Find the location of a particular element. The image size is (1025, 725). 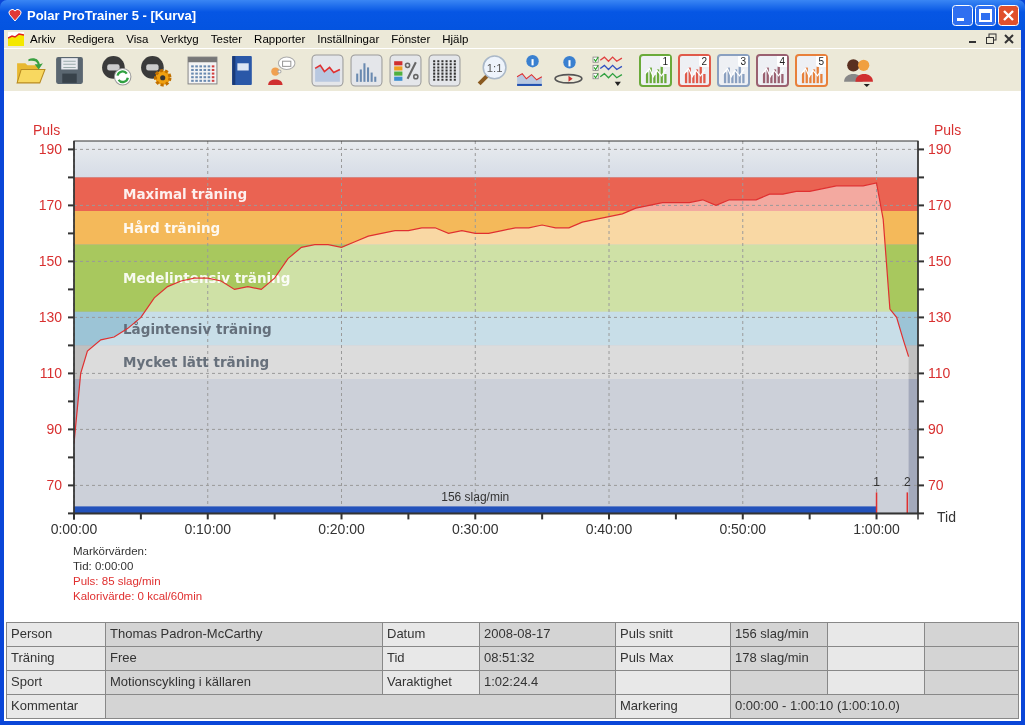

table-cell: Sport is located at coordinates (56, 682).